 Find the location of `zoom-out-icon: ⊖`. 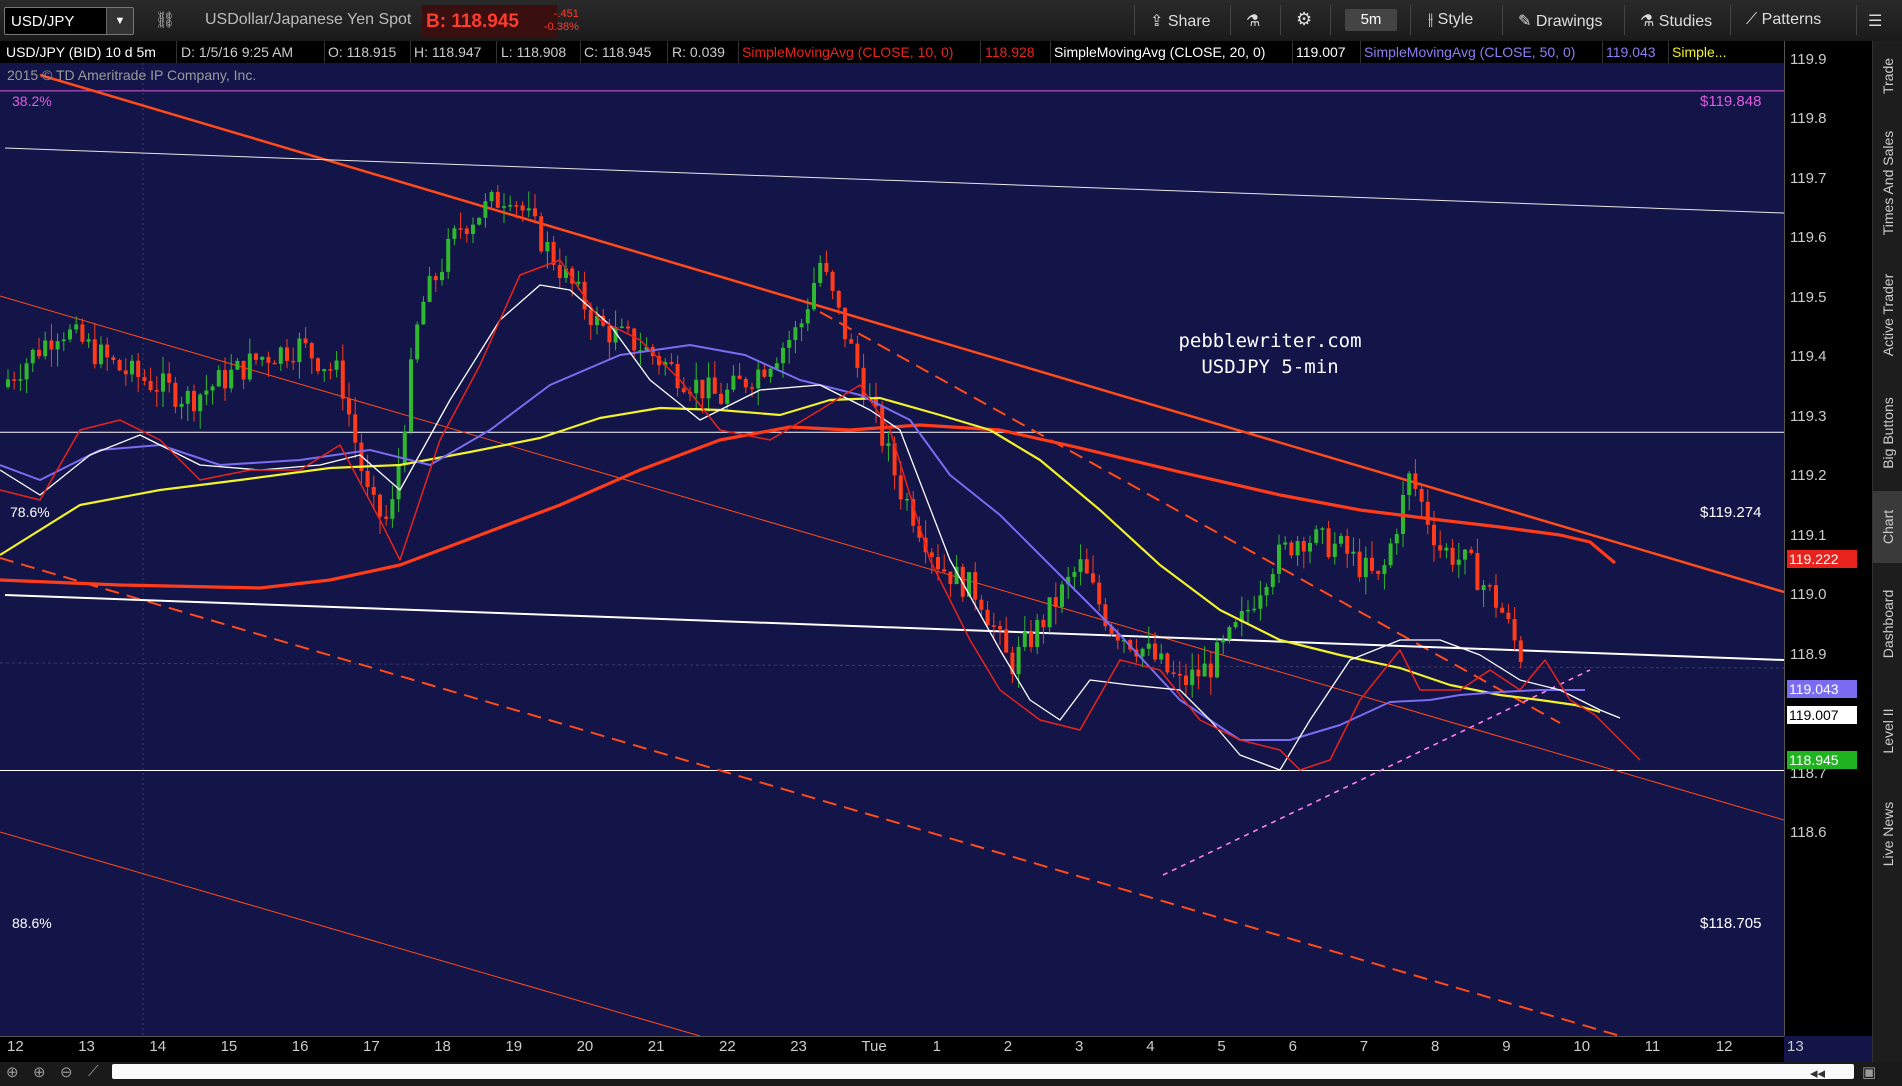

zoom-out-icon: ⊖ is located at coordinates (66, 1072).